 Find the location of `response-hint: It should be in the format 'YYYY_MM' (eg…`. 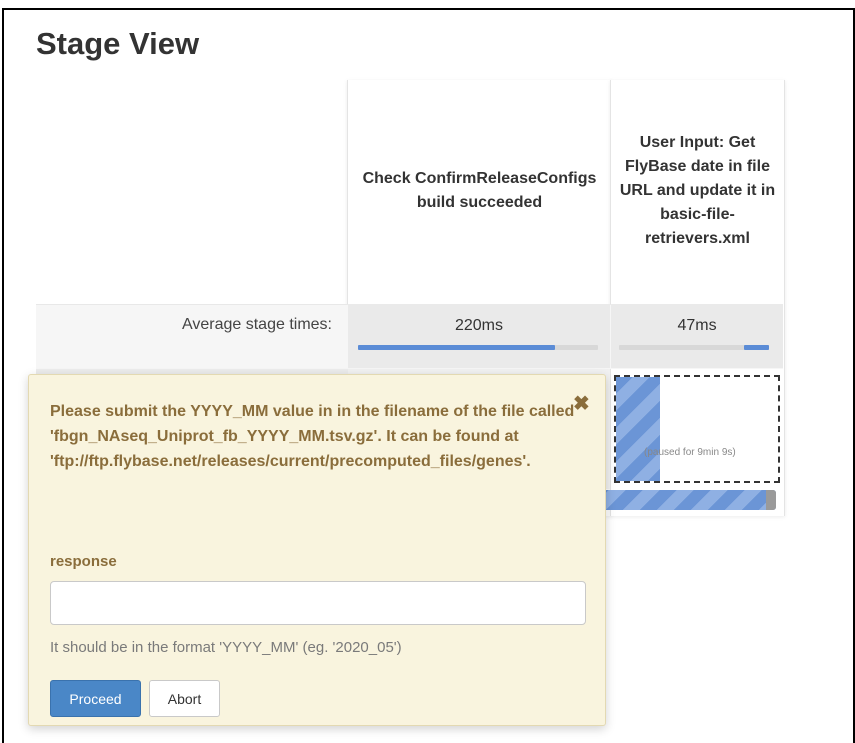

response-hint: It should be in the format 'YYYY_MM' (eg… is located at coordinates (226, 647).